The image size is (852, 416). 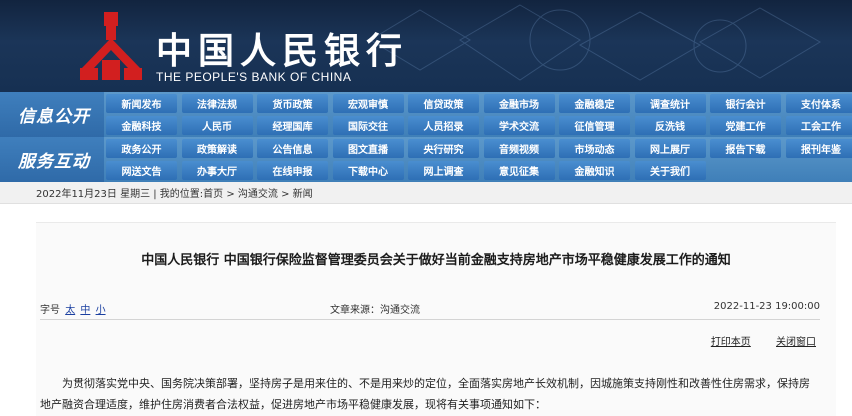 What do you see at coordinates (52, 159) in the screenshot?
I see `nav-head-service: 服务互动` at bounding box center [52, 159].